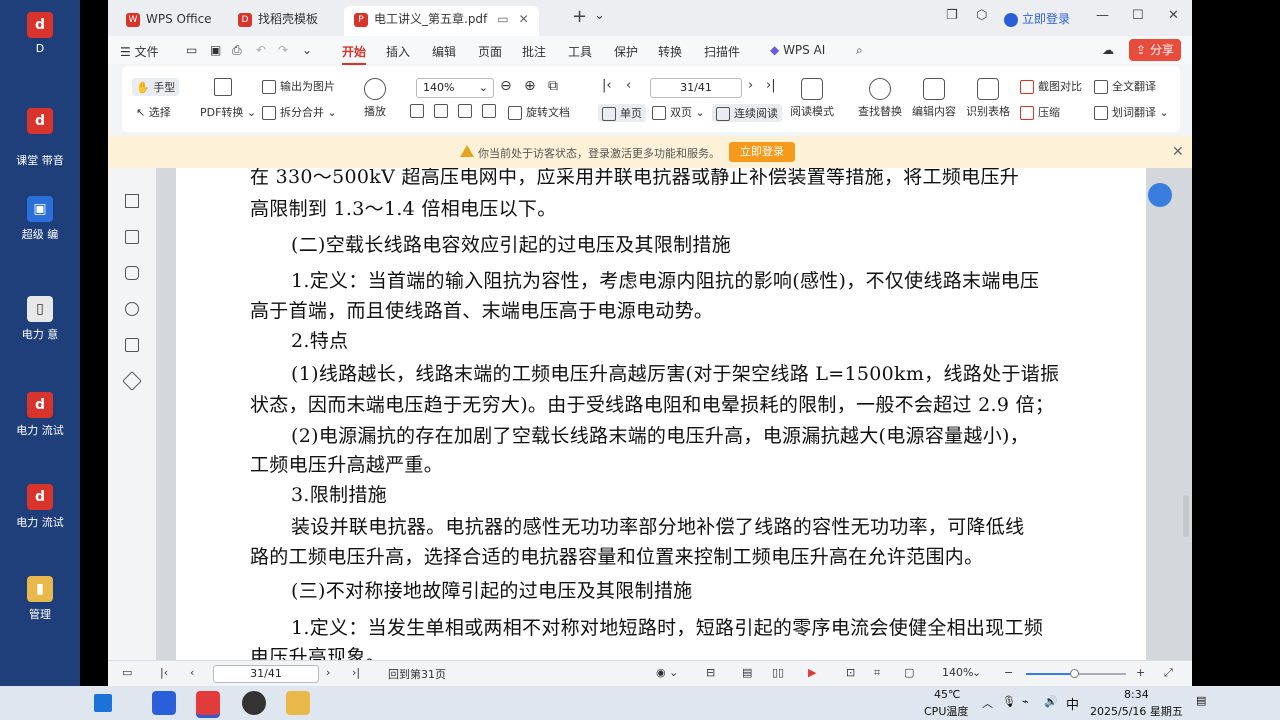 The image size is (1280, 720). Describe the element at coordinates (1040, 112) in the screenshot. I see `compress-button: 压缩` at that location.